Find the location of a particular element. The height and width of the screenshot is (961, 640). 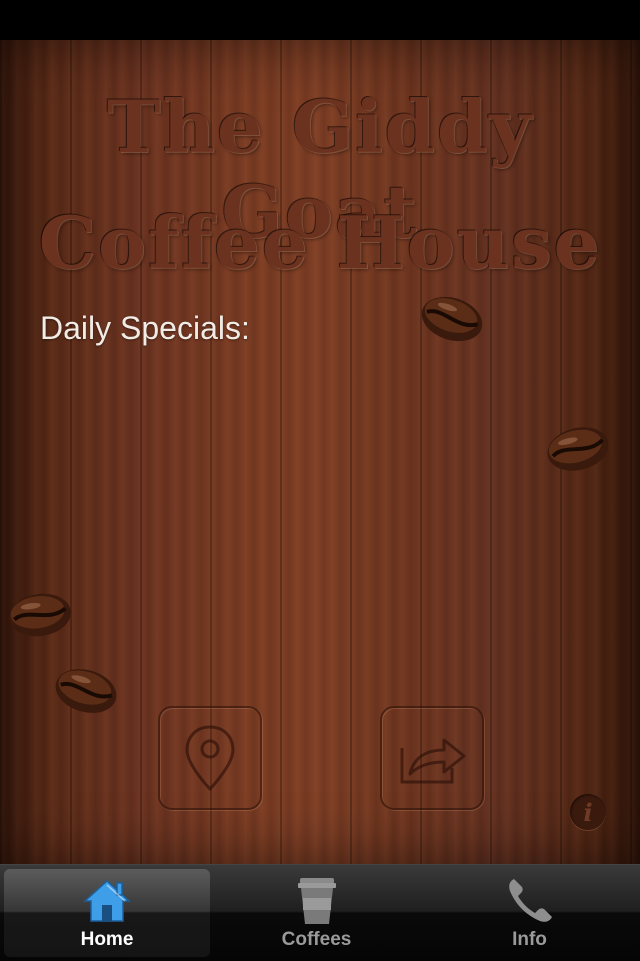

map-pin-icon is located at coordinates (210, 758).